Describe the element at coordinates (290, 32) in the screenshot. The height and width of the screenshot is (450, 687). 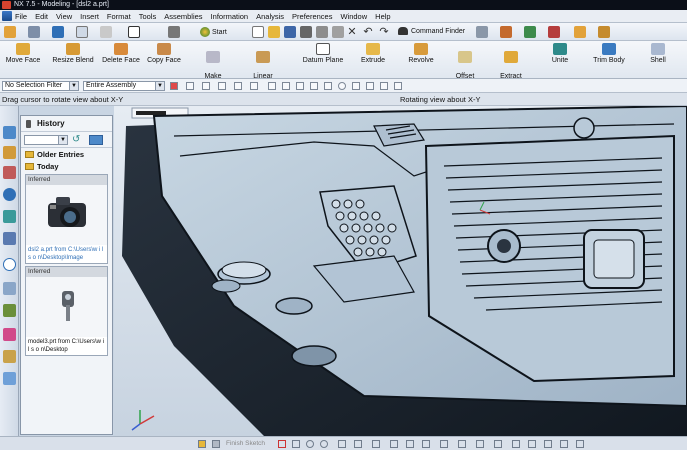
I see `save-icon` at that location.